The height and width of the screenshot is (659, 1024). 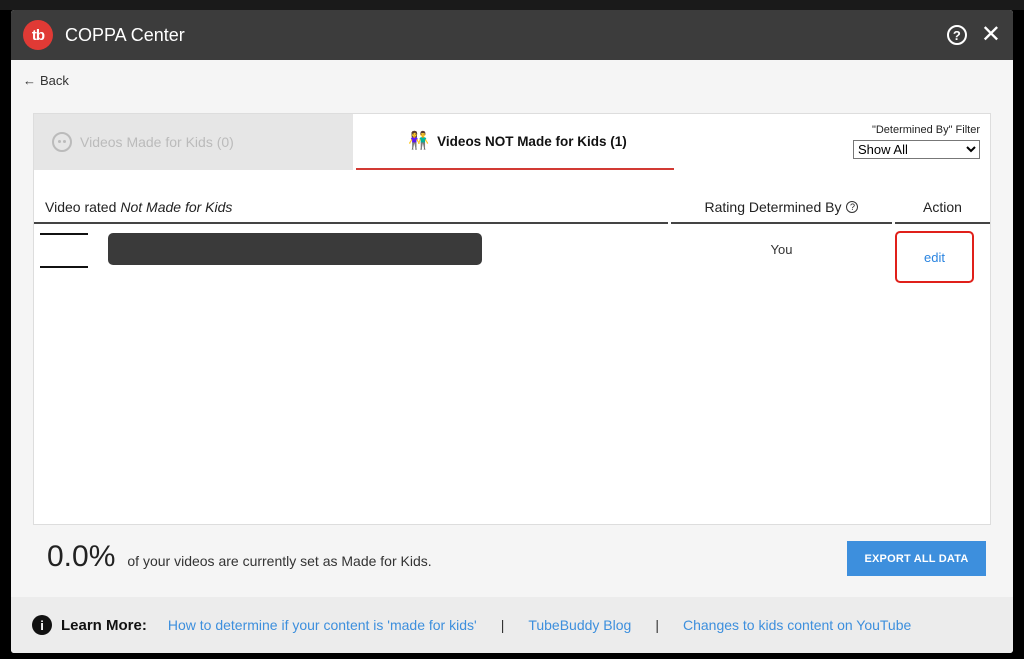 What do you see at coordinates (512, 80) in the screenshot?
I see `back-bar: ← Back` at bounding box center [512, 80].